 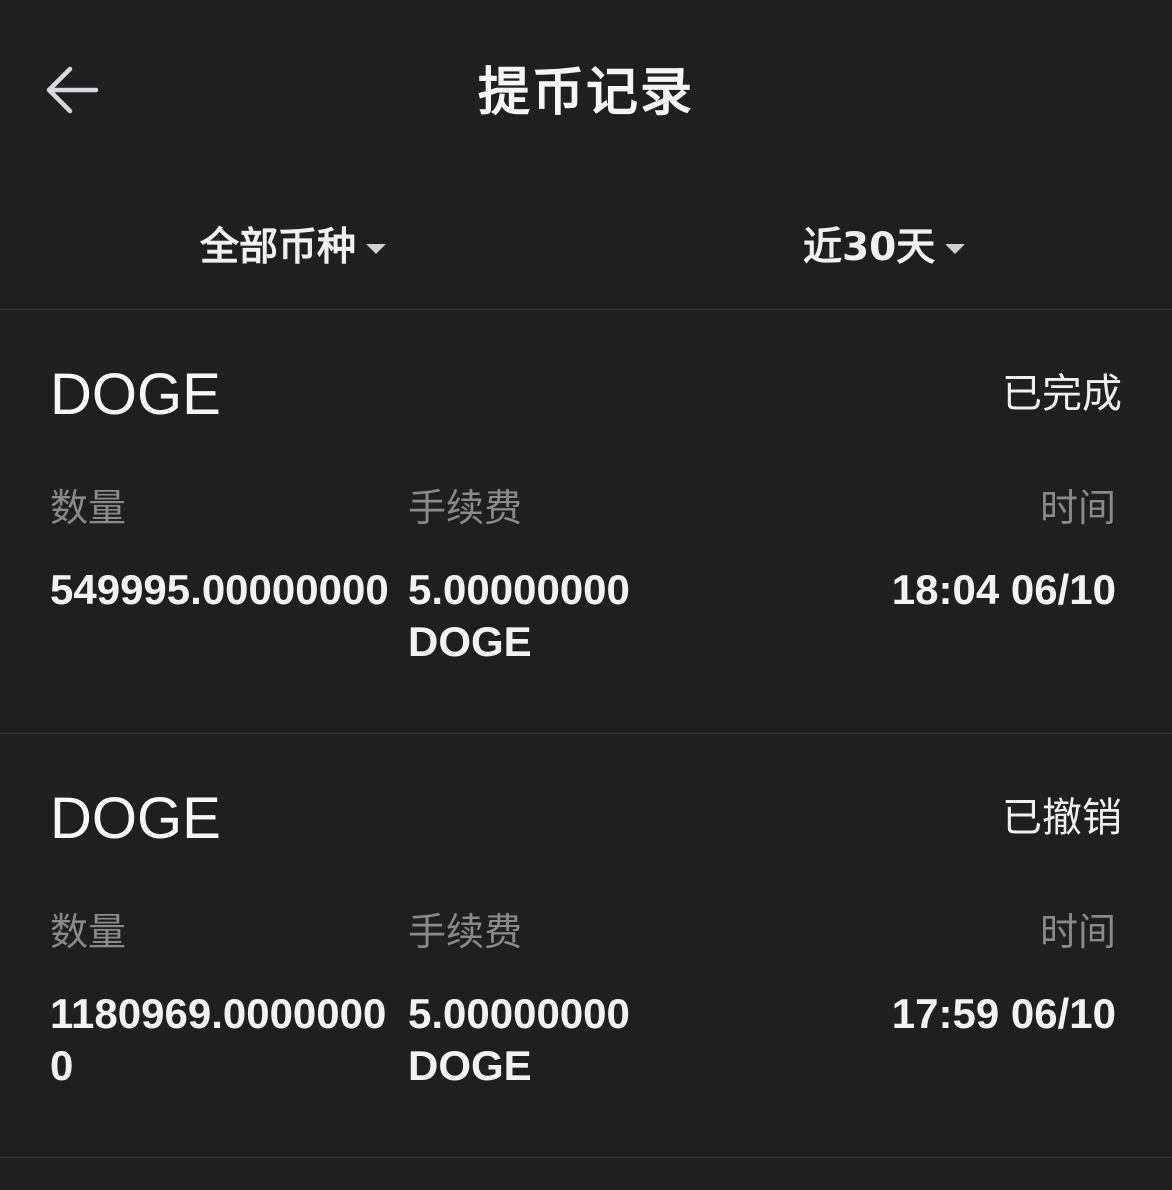 What do you see at coordinates (1003, 589) in the screenshot?
I see `time-value: 18:04 06/10` at bounding box center [1003, 589].